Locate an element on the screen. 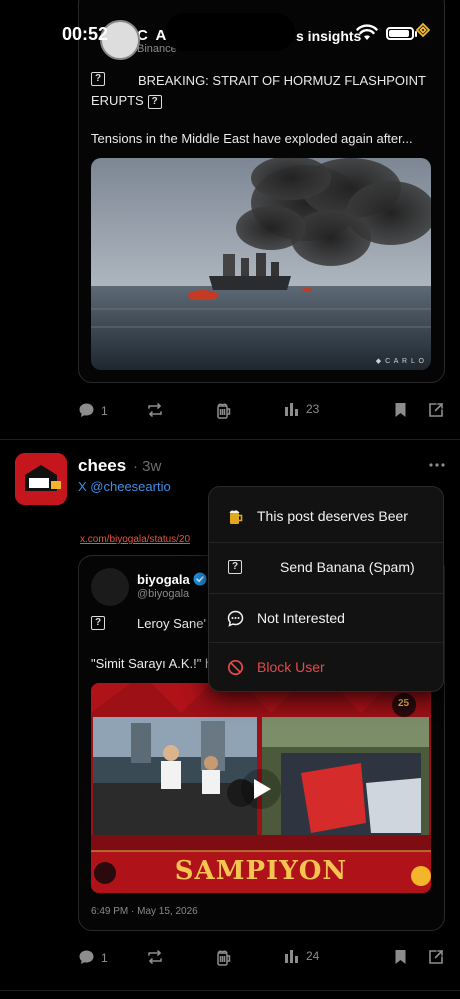 Image resolution: width=460 pixels, height=999 pixels. views-button: 23 is located at coordinates (301, 409).